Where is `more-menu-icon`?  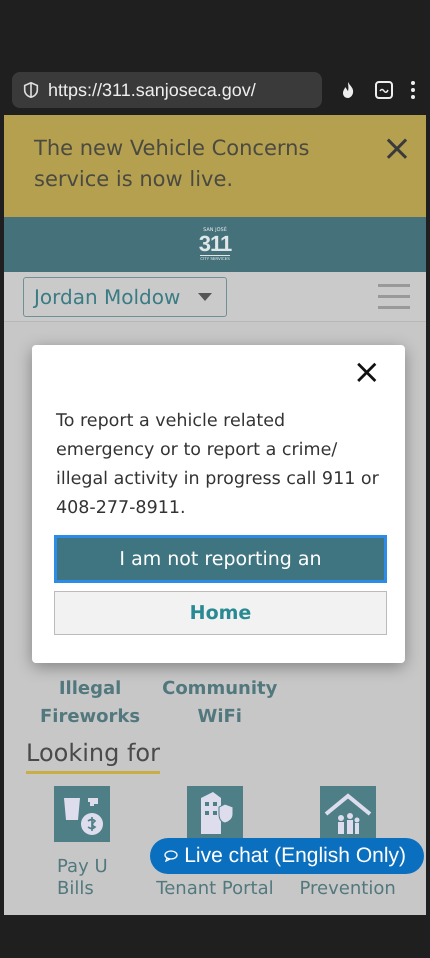
more-menu-icon is located at coordinates (413, 90).